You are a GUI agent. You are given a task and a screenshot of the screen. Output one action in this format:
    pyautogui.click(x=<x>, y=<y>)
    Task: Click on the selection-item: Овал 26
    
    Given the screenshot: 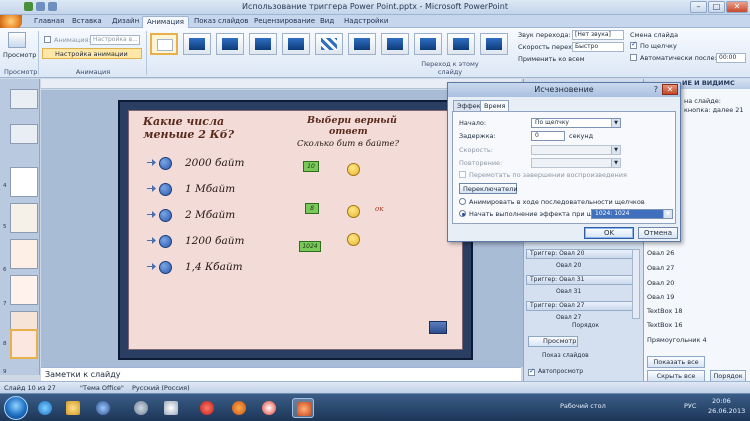 What is the action you would take?
    pyautogui.click(x=660, y=253)
    